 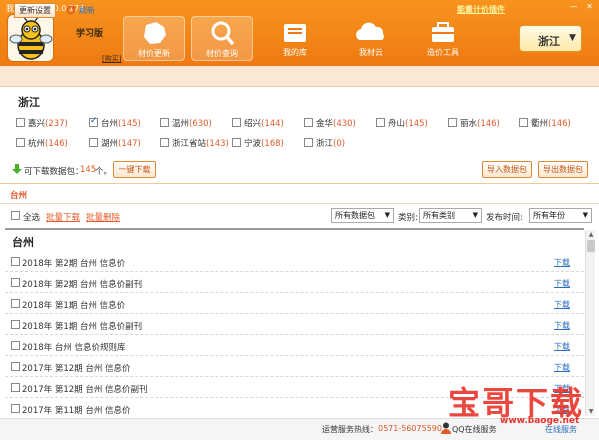 What do you see at coordinates (76, 369) in the screenshot?
I see `item-title: 2017年 第12期 台州 信息价` at bounding box center [76, 369].